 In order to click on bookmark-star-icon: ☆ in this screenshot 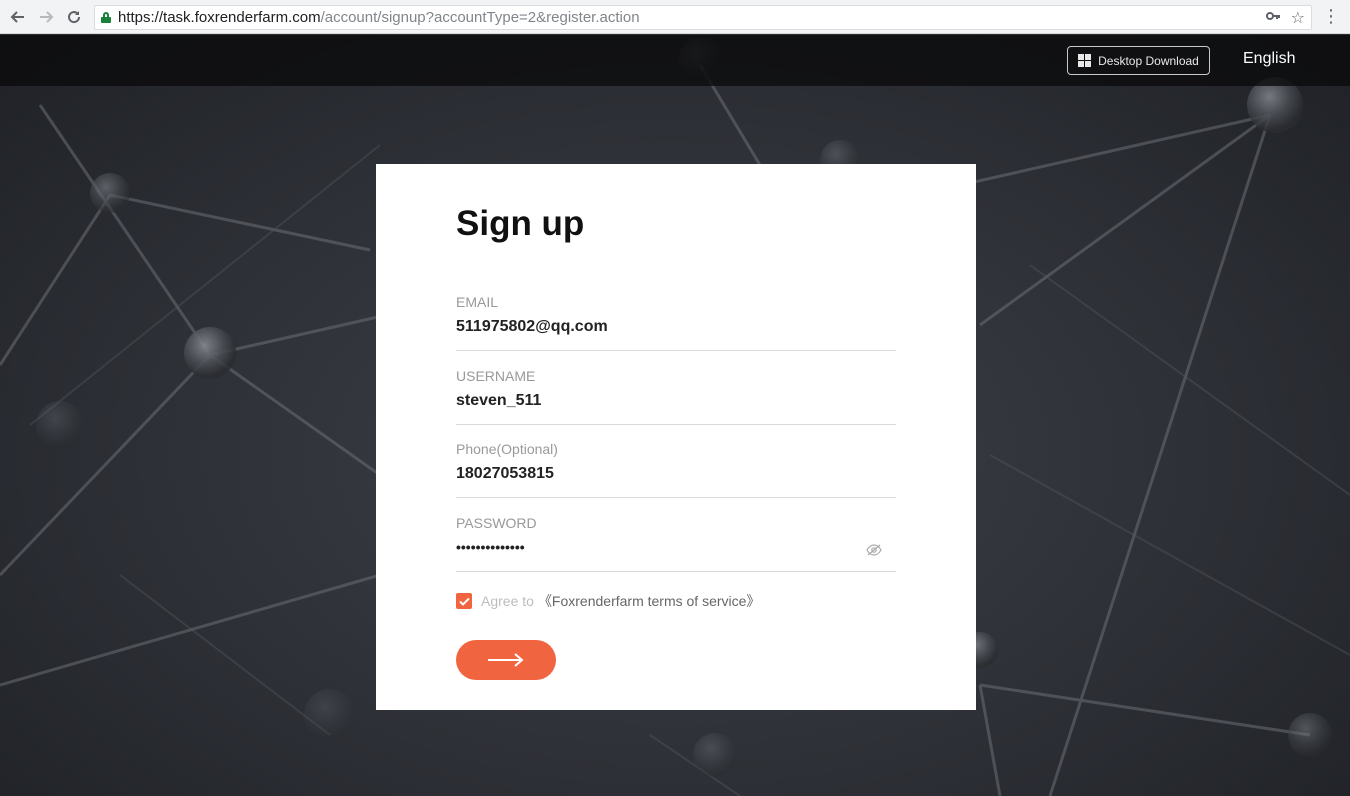, I will do `click(1298, 18)`.